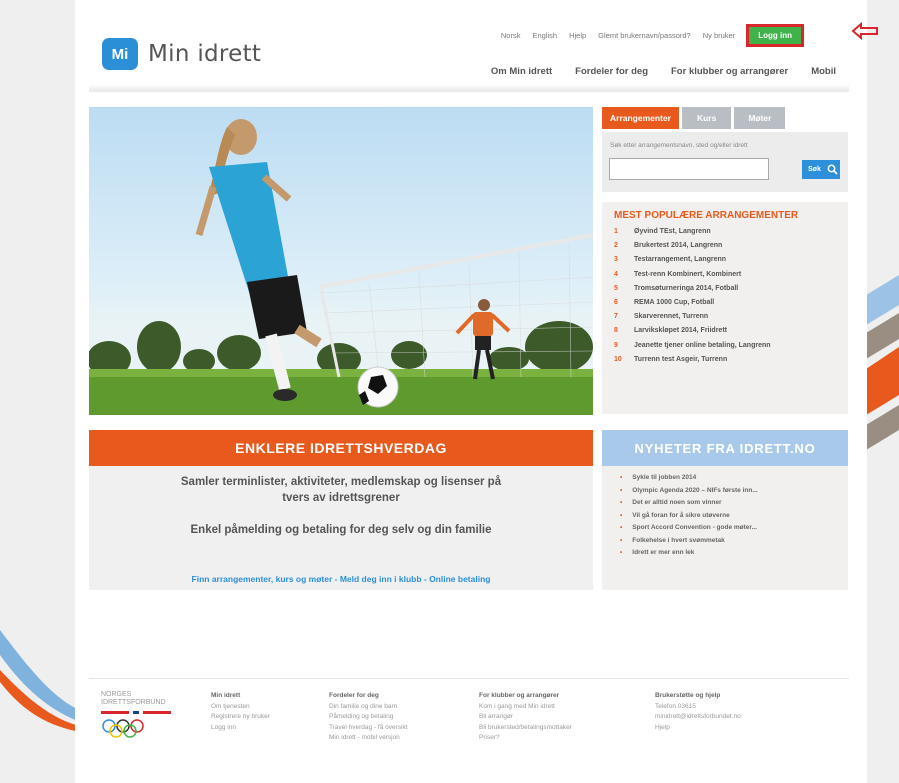 The image size is (899, 783). What do you see at coordinates (616, 231) in the screenshot?
I see `item-number: 1` at bounding box center [616, 231].